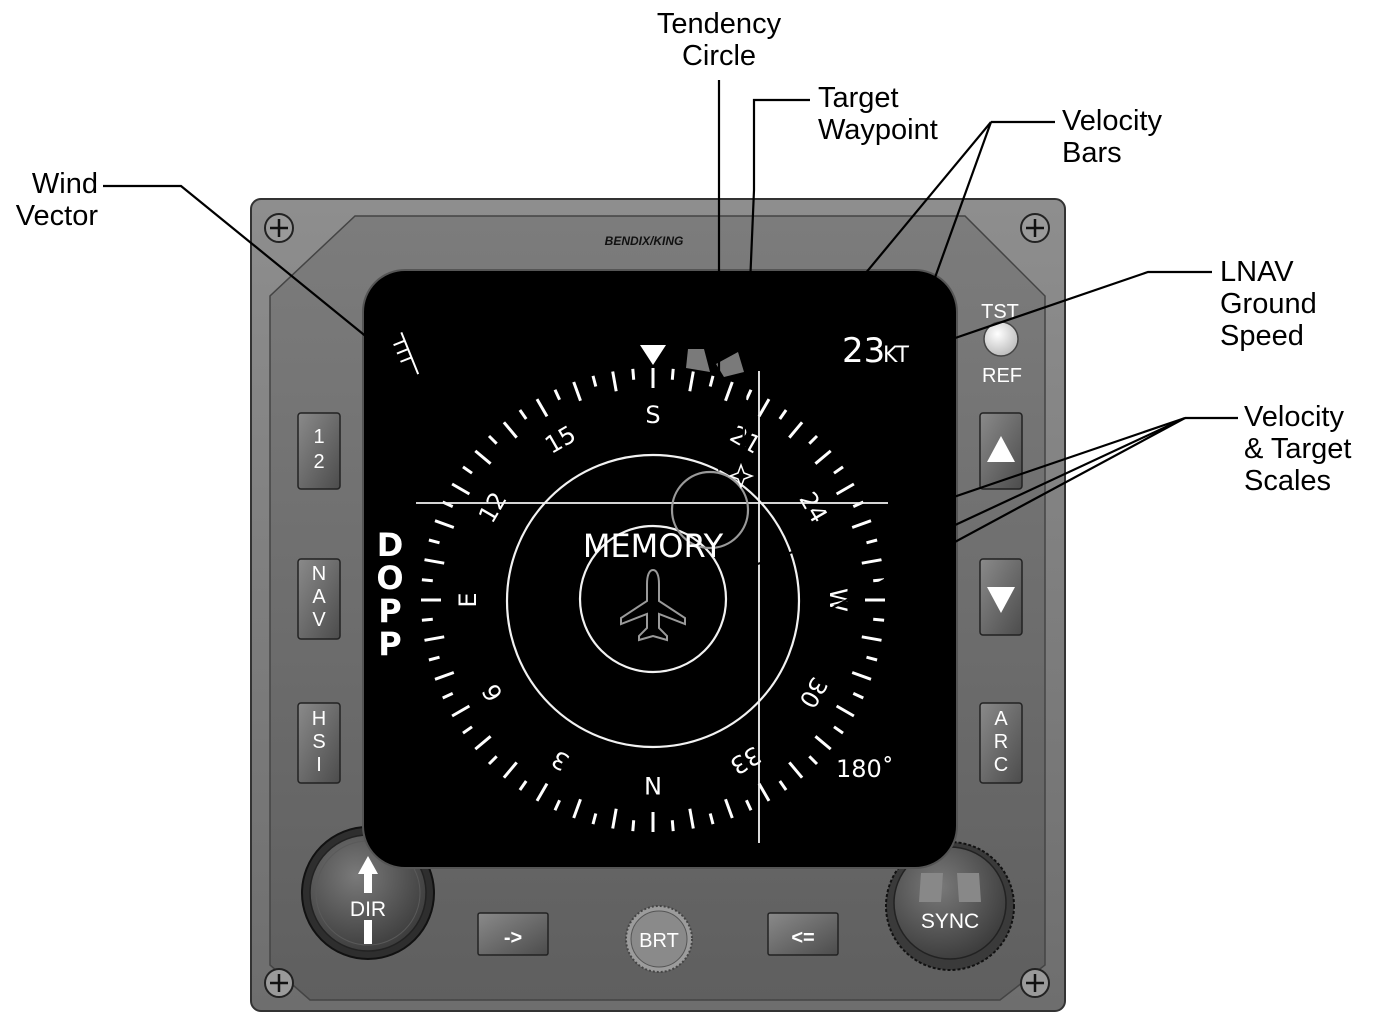 The image size is (1384, 1013). Describe the element at coordinates (1092, 153) in the screenshot. I see `callout-velocity-bars-line2: Bars` at that location.